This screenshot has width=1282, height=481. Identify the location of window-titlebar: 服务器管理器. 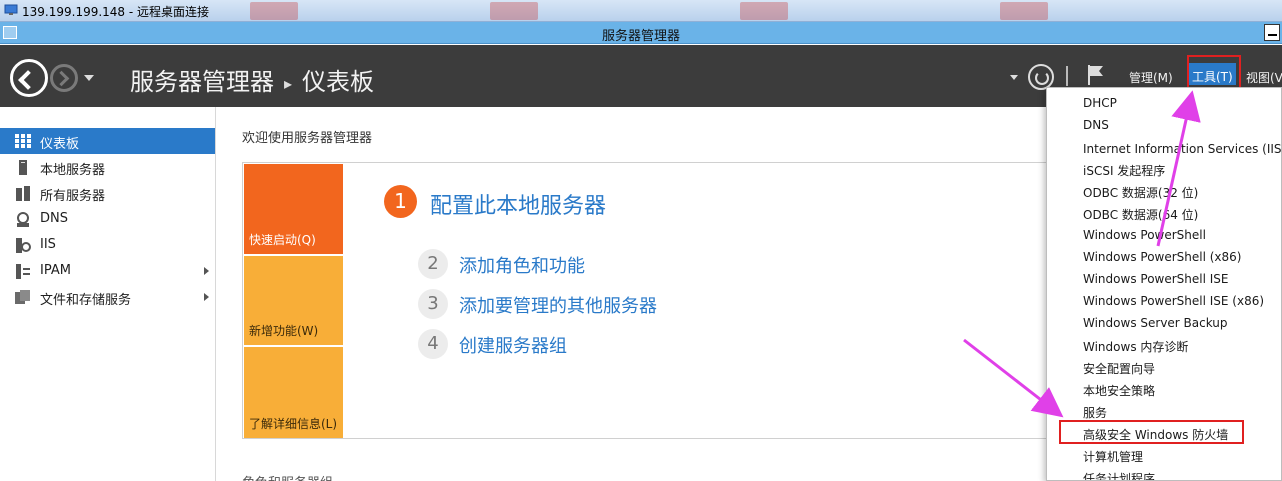
(641, 33).